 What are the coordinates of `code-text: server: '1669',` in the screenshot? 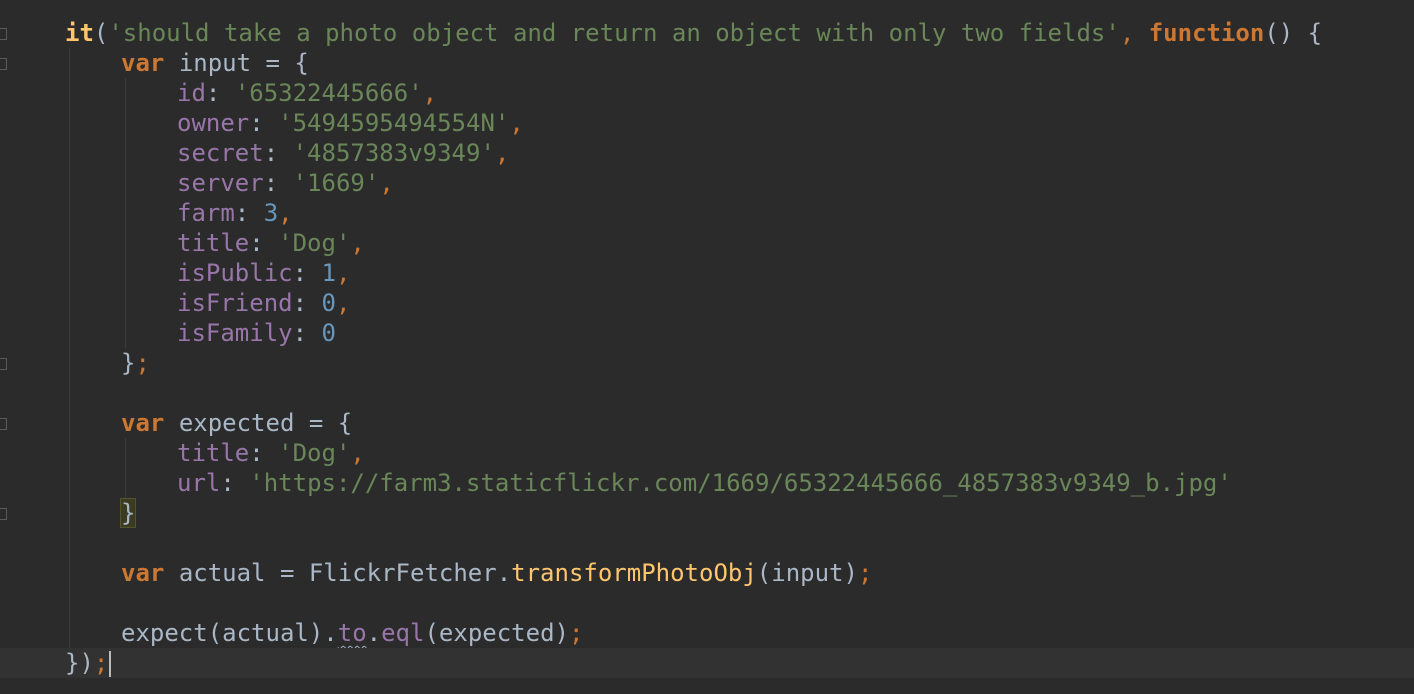 It's located at (285, 183).